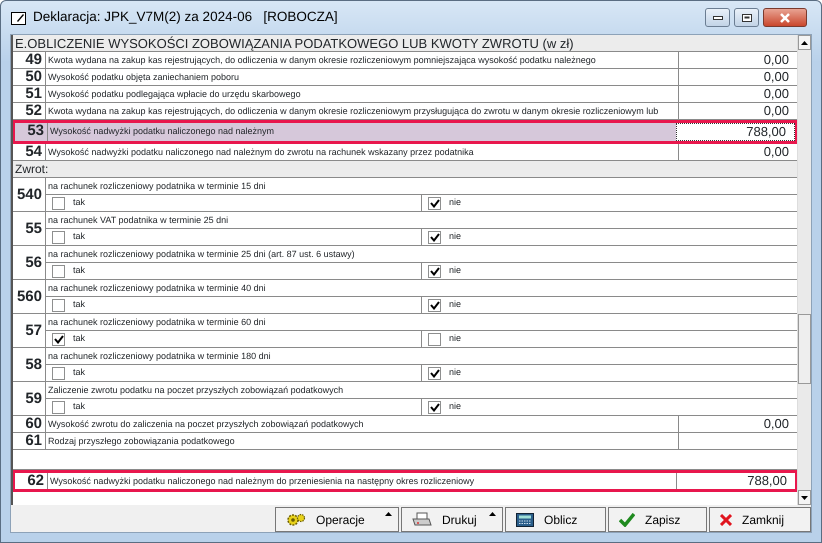 This screenshot has height=543, width=822. Describe the element at coordinates (657, 519) in the screenshot. I see `save-button: Zapisz` at that location.